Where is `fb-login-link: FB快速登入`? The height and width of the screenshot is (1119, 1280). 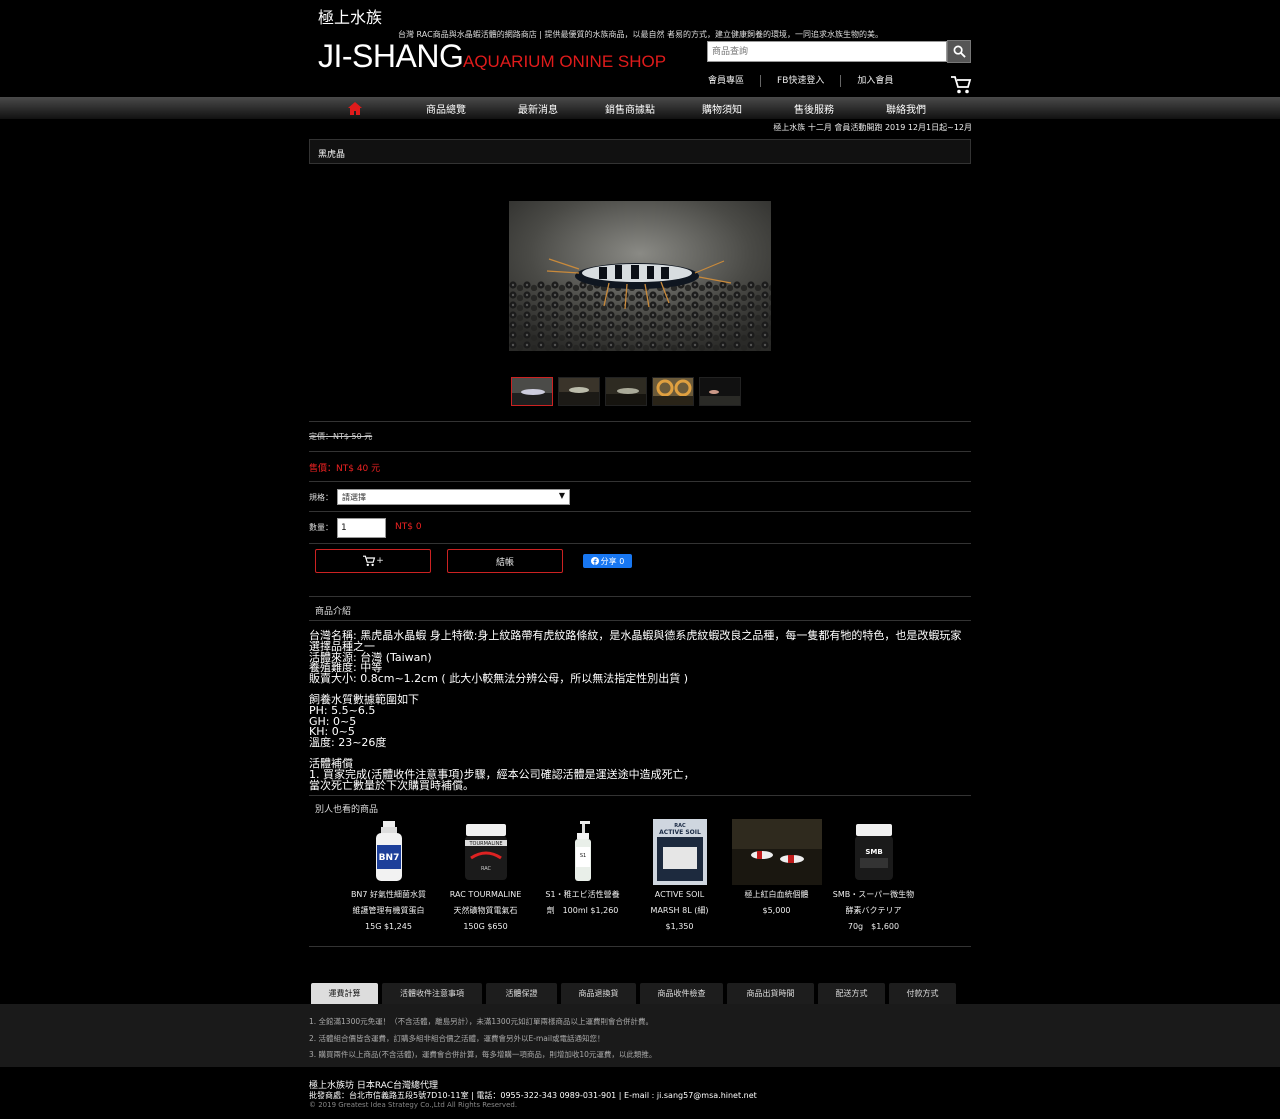 fb-login-link: FB快速登入 is located at coordinates (800, 81).